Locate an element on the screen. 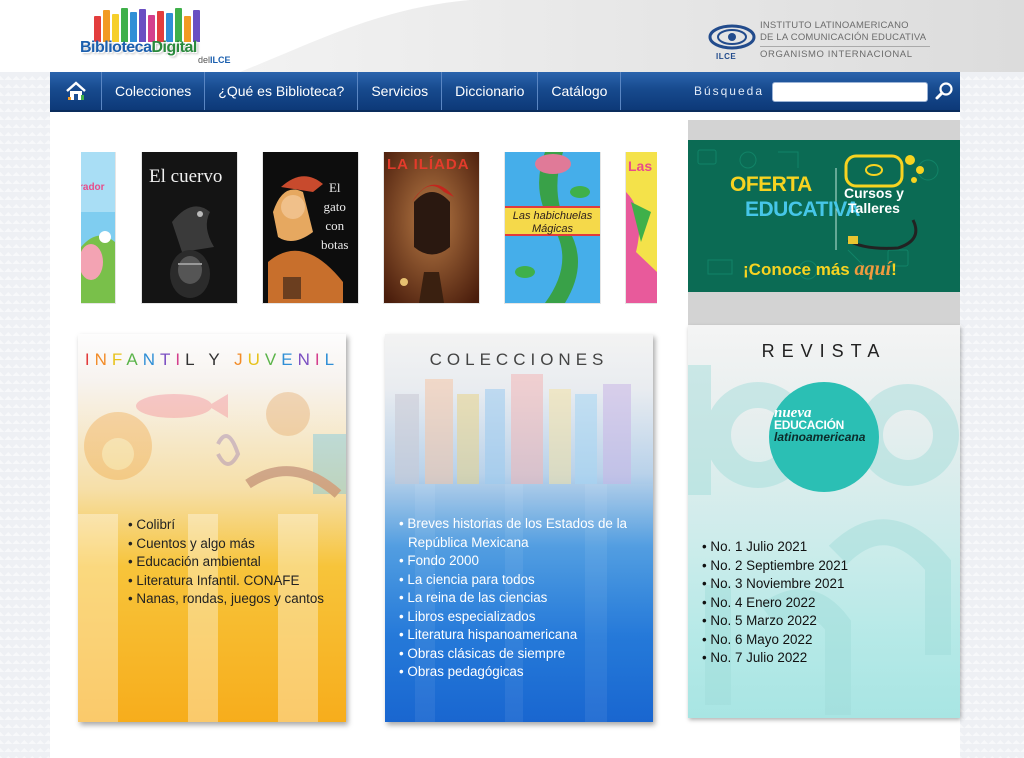  revista-list-item: No. 5 Marzo 2022 is located at coordinates (822, 621).